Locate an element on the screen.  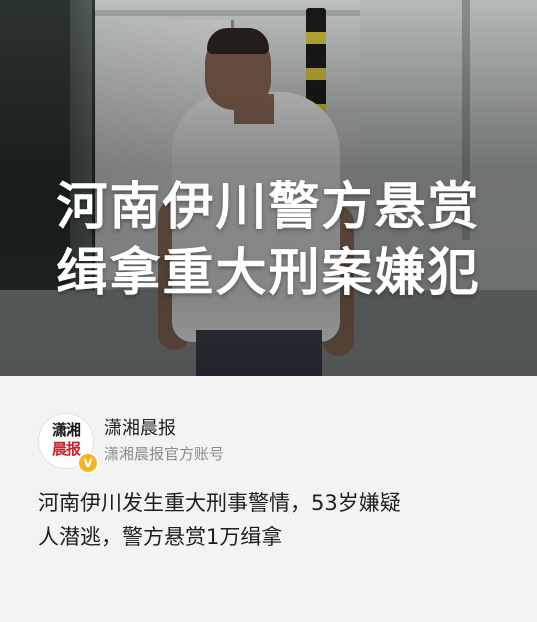
verified-badge-mark: V is located at coordinates (88, 463).